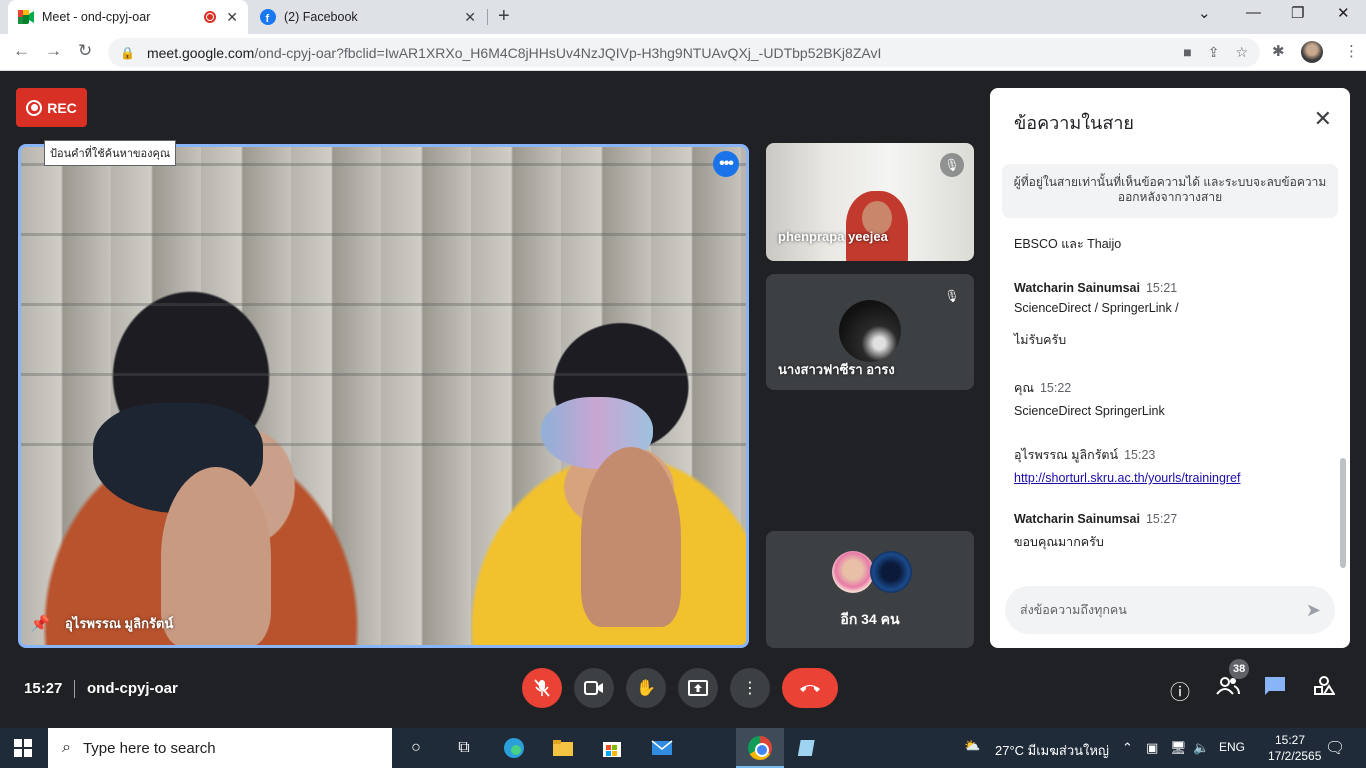  What do you see at coordinates (464, 748) in the screenshot?
I see `task-view-icon: ⧉` at bounding box center [464, 748].